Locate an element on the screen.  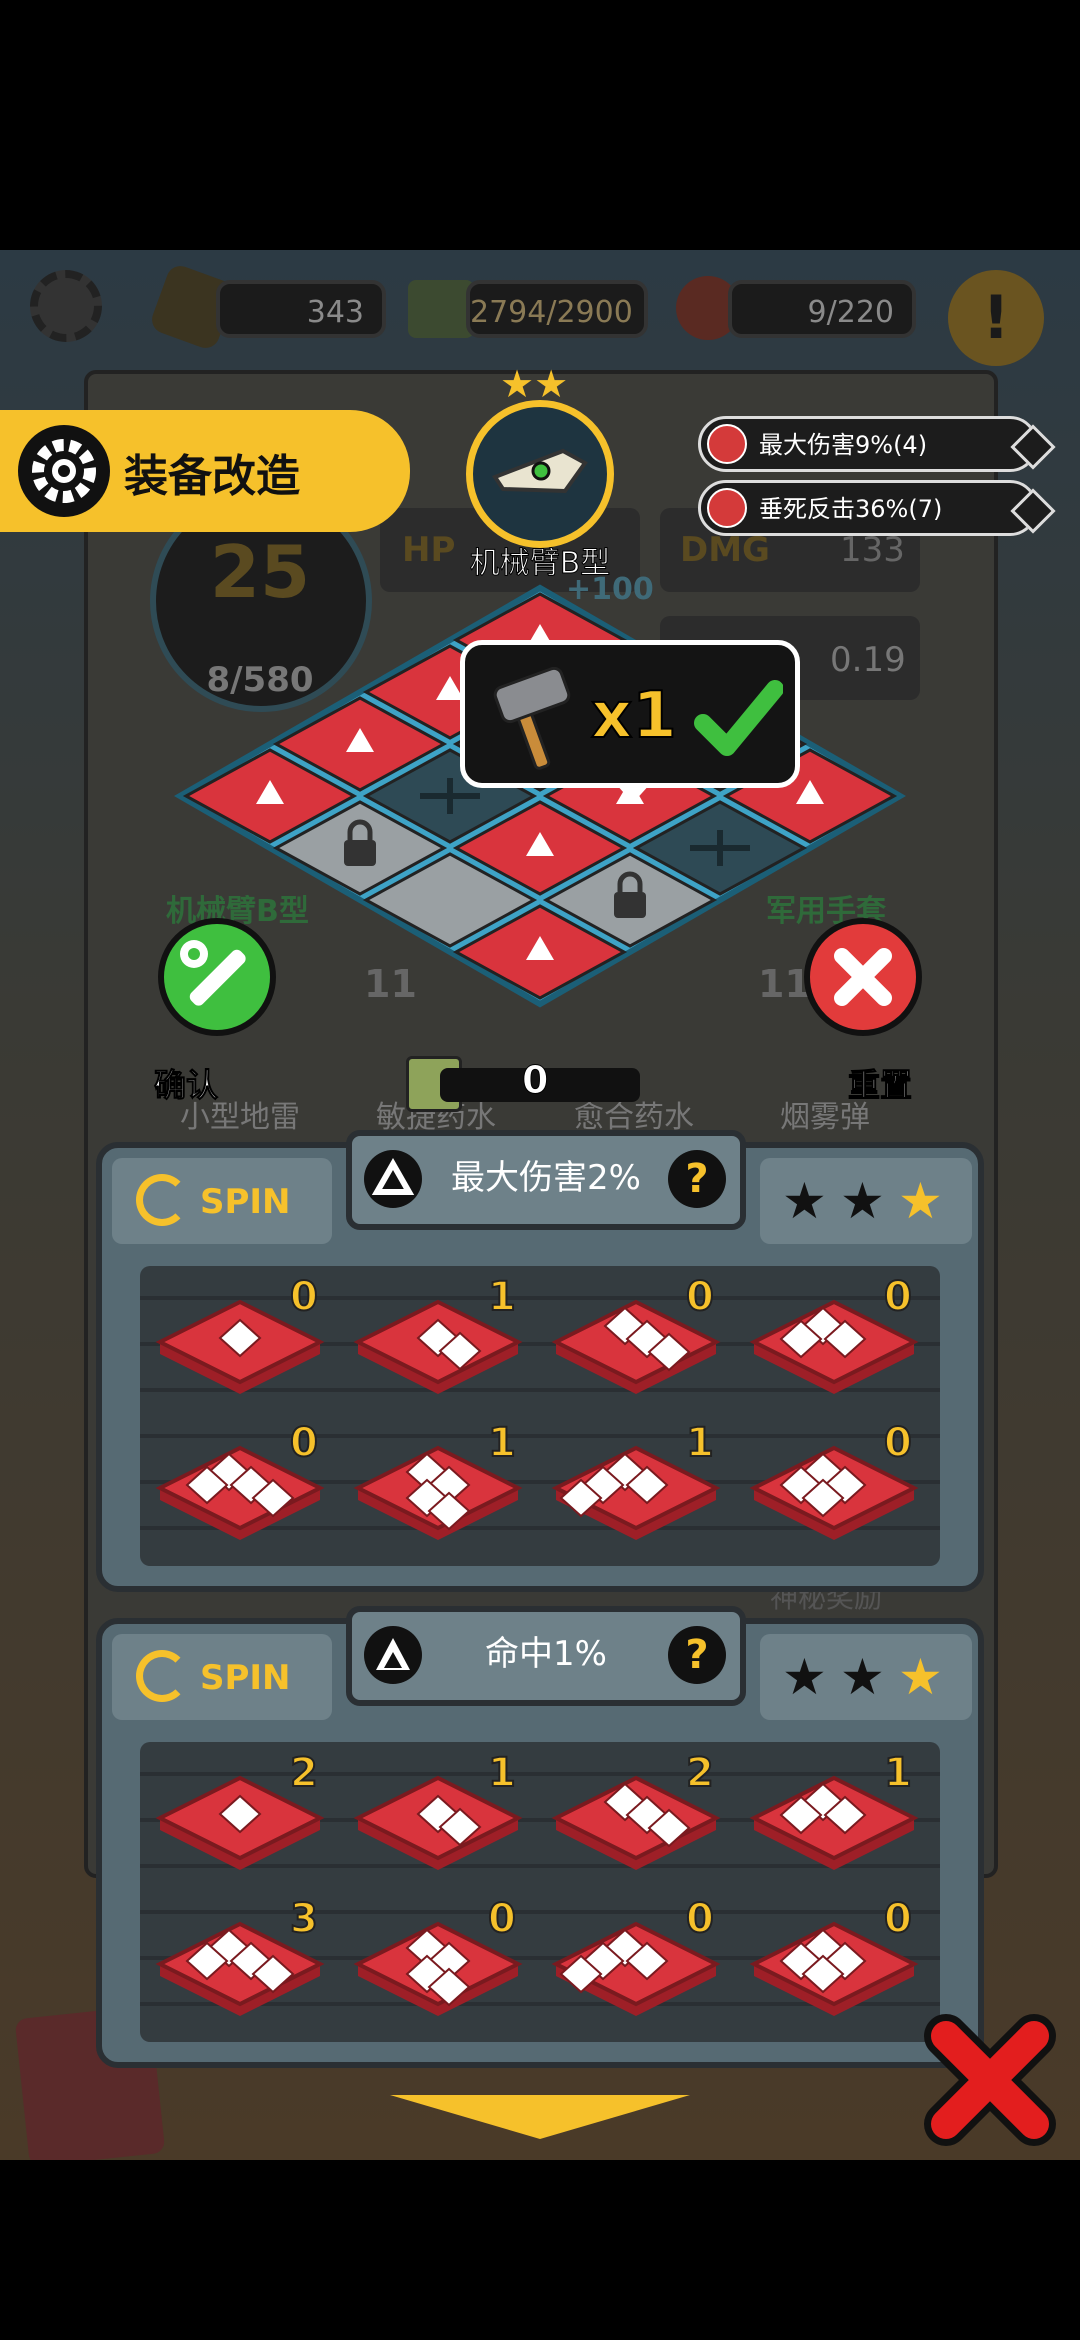
checkmark-icon is located at coordinates (738, 720).